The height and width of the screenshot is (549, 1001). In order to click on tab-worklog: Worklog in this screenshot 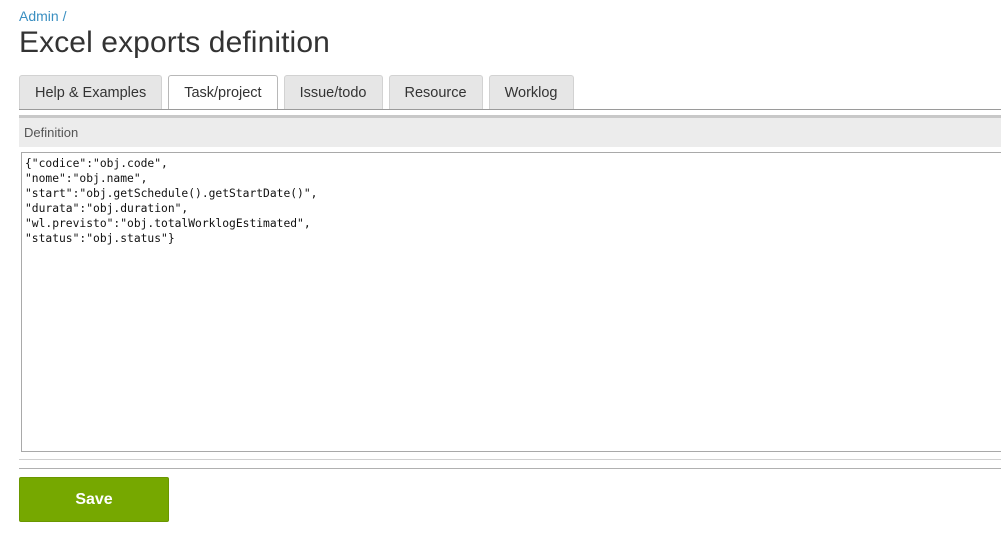, I will do `click(531, 92)`.